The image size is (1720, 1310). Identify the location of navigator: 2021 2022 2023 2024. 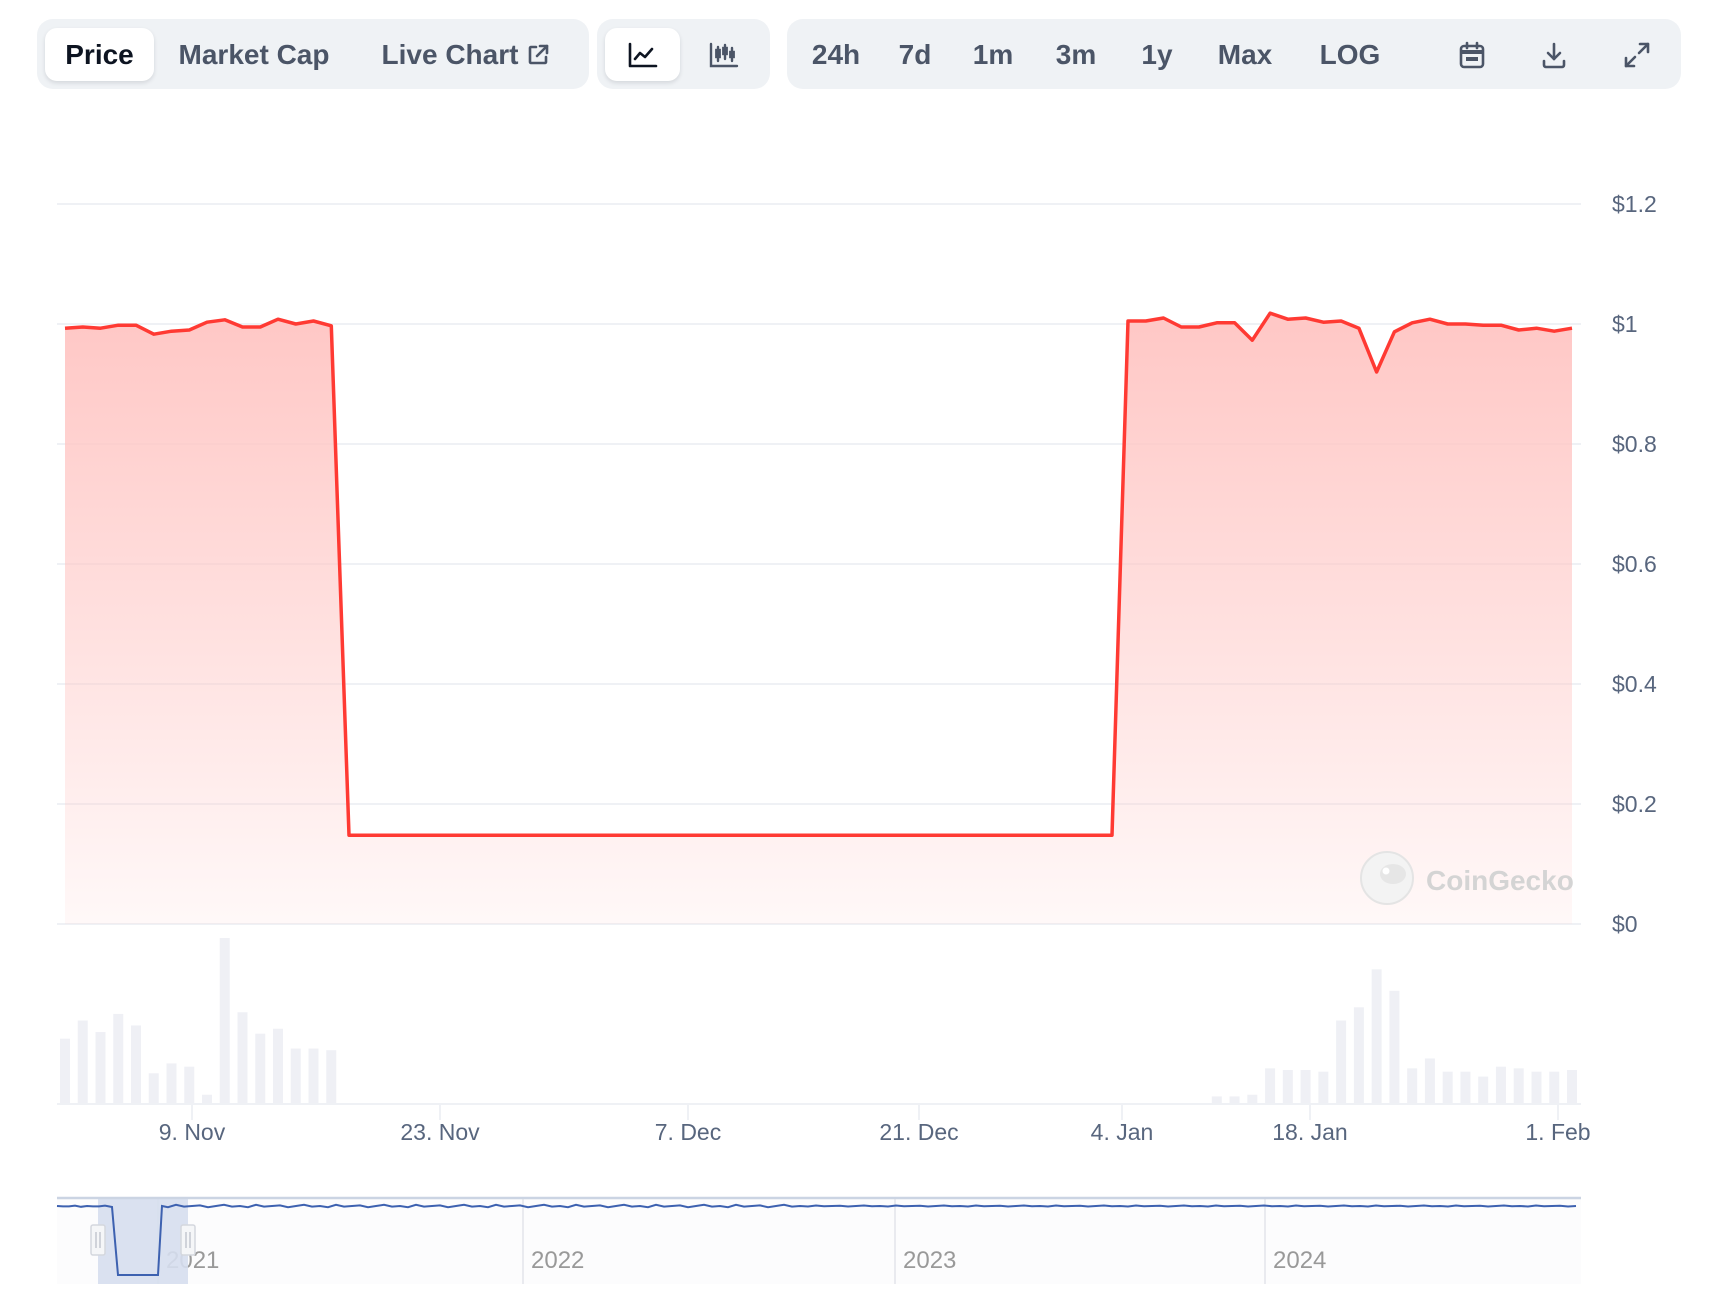
(818, 1240).